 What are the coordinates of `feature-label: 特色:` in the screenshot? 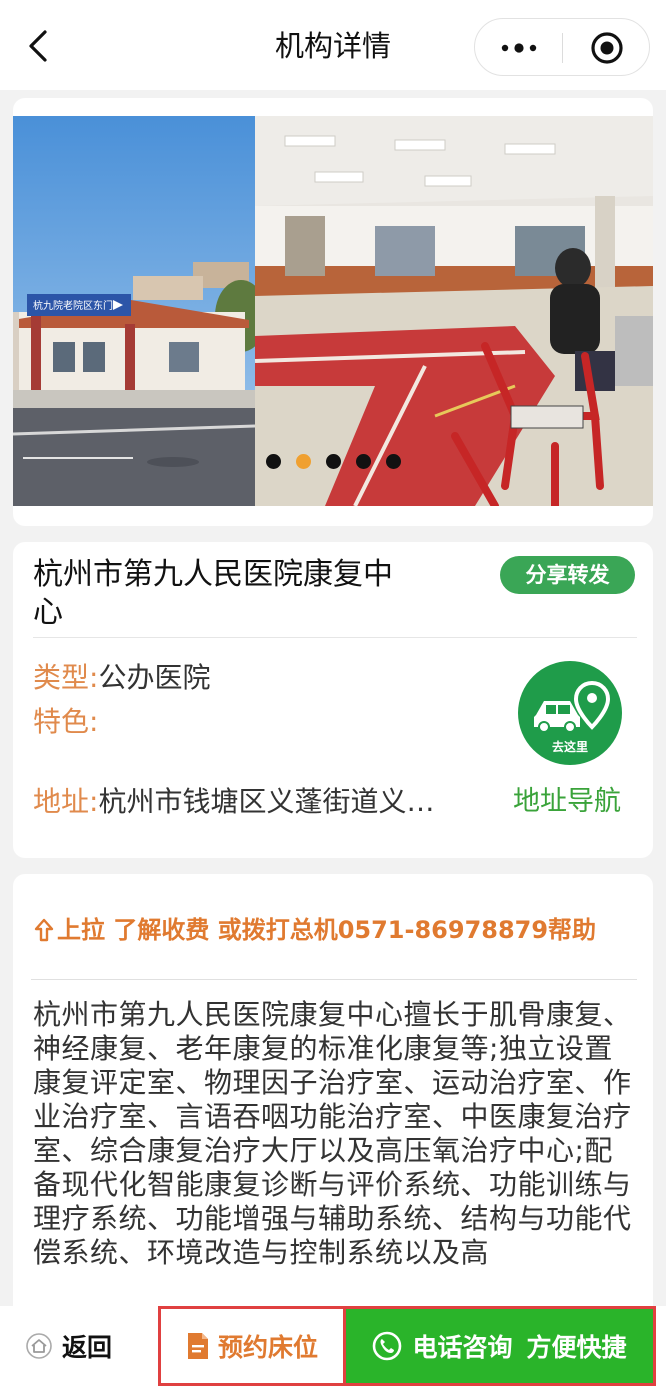 It's located at (66, 721).